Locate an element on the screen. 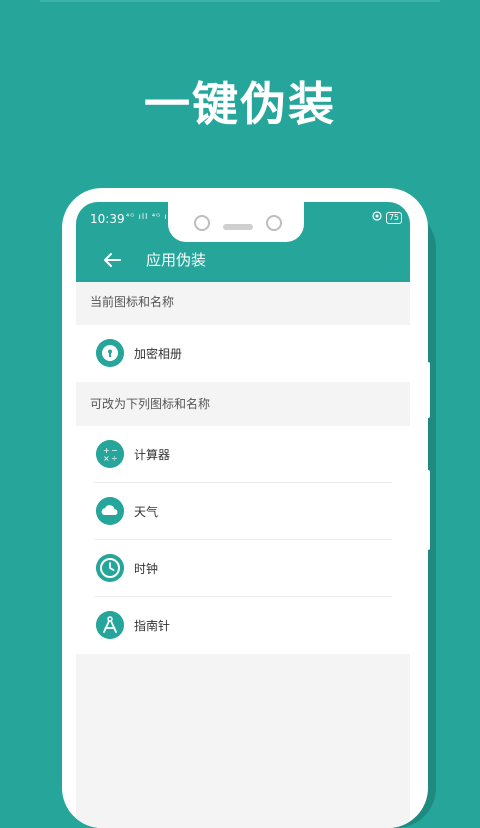 The height and width of the screenshot is (828, 480). list-item-clock: 时钟 is located at coordinates (243, 568).